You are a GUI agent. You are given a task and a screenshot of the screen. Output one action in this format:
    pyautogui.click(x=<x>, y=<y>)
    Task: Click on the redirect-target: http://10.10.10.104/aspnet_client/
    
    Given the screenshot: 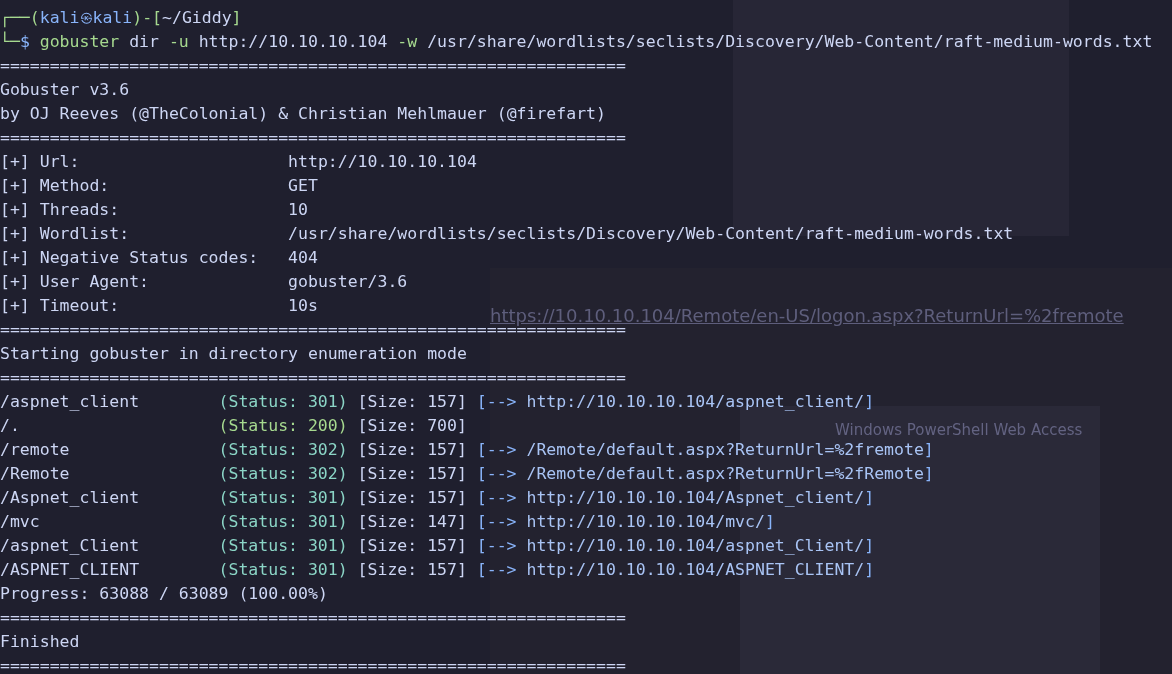 What is the action you would take?
    pyautogui.click(x=695, y=402)
    